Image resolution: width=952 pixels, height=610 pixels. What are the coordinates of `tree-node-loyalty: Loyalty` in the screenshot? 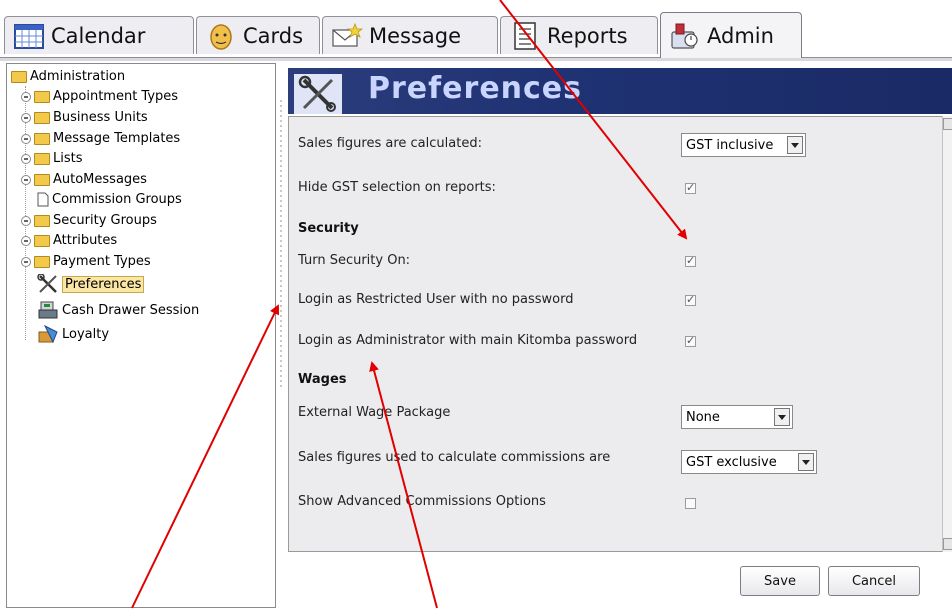 It's located at (73, 334).